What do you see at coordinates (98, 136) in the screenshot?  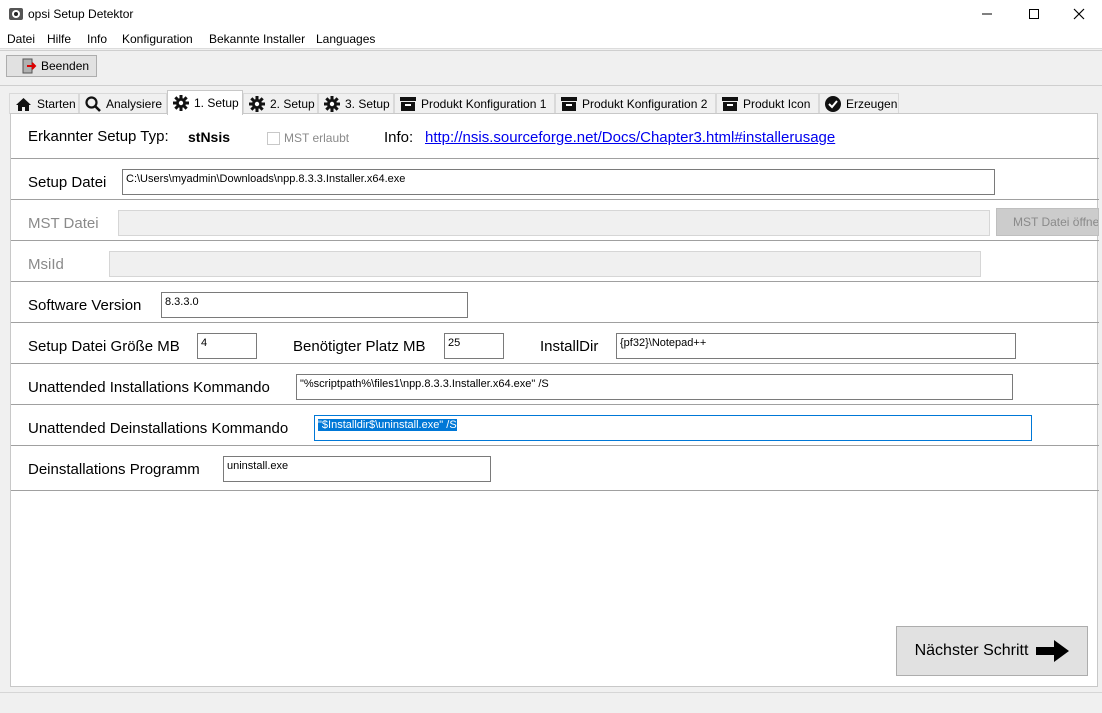 I see `detected-type-label: Erkannter Setup Typ:` at bounding box center [98, 136].